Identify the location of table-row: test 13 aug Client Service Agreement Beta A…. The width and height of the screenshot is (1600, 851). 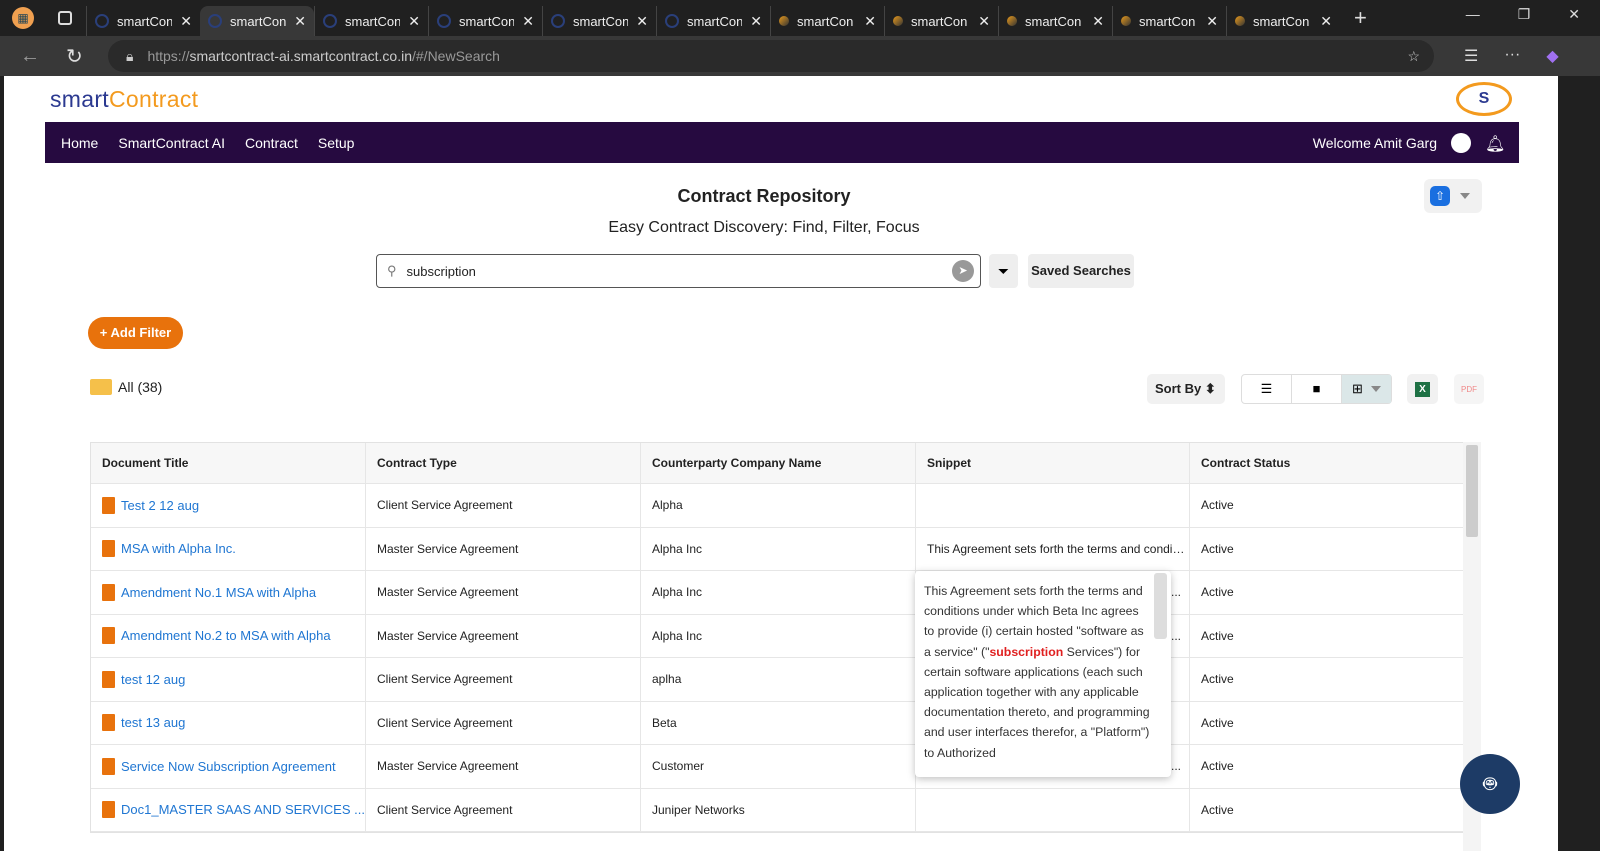
(785, 723).